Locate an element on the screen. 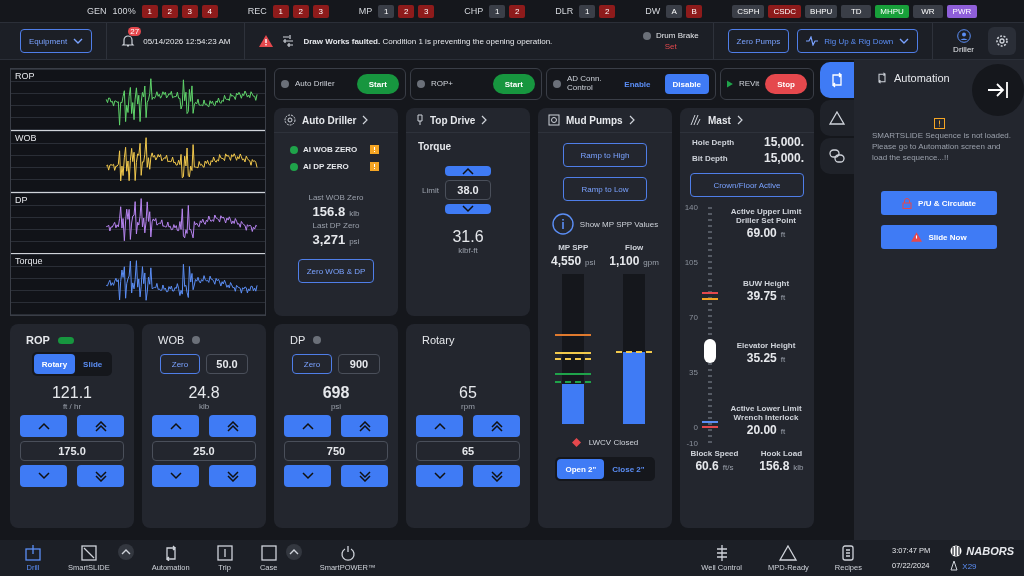  status-label: DLR is located at coordinates (564, 11).